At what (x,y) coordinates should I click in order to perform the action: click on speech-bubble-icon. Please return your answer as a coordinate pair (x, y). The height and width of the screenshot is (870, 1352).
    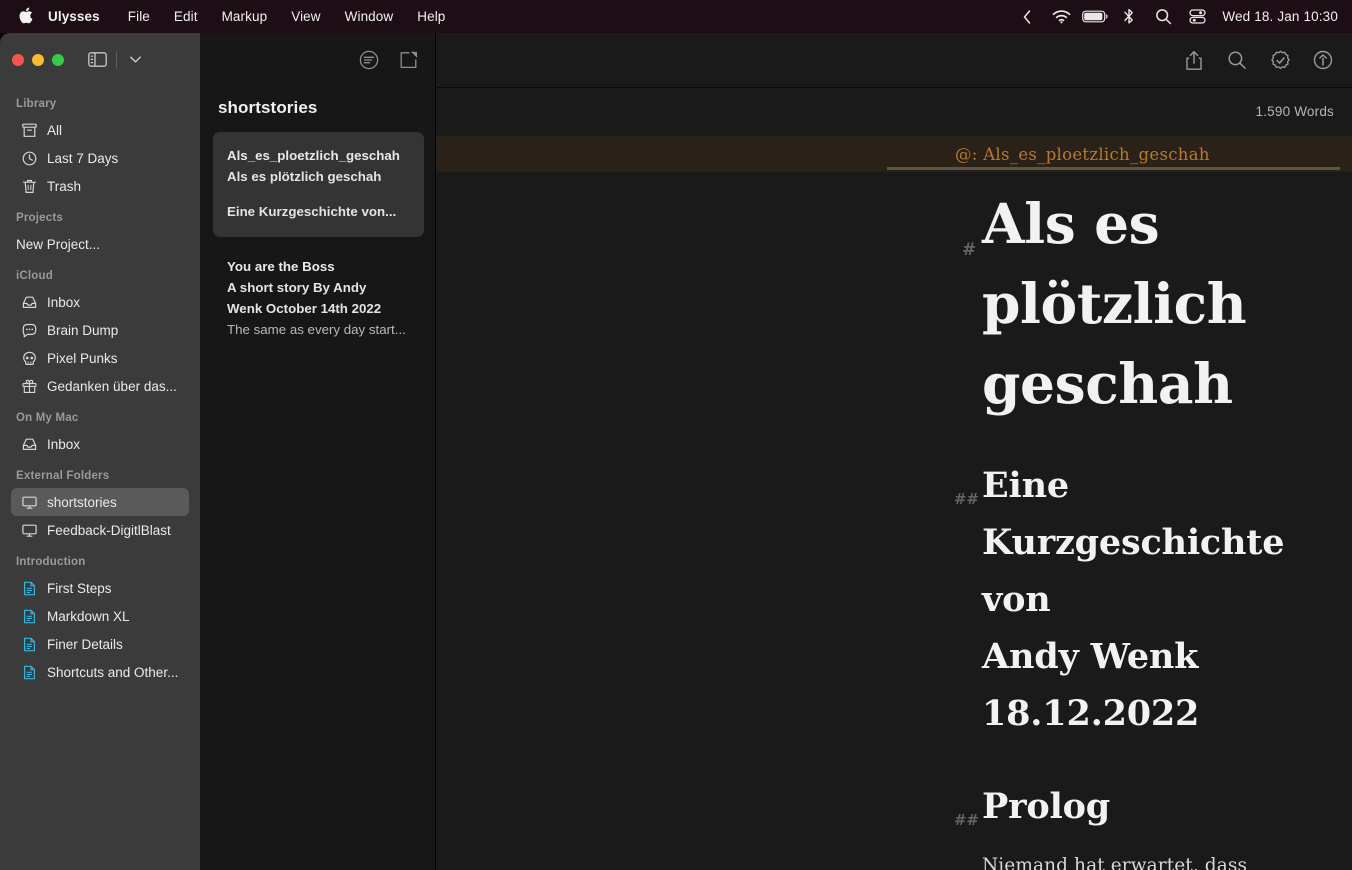
    Looking at the image, I should click on (29, 330).